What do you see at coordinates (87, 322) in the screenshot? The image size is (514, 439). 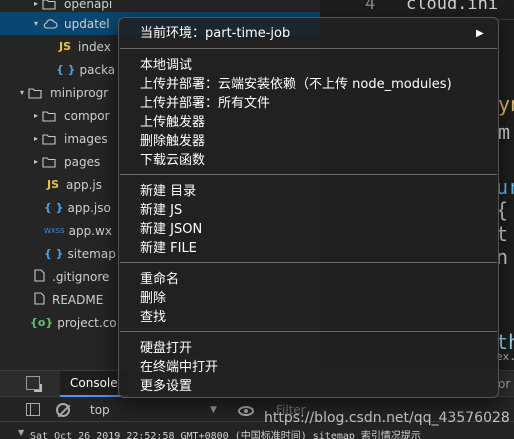 I see `tree-item-label: project.co` at bounding box center [87, 322].